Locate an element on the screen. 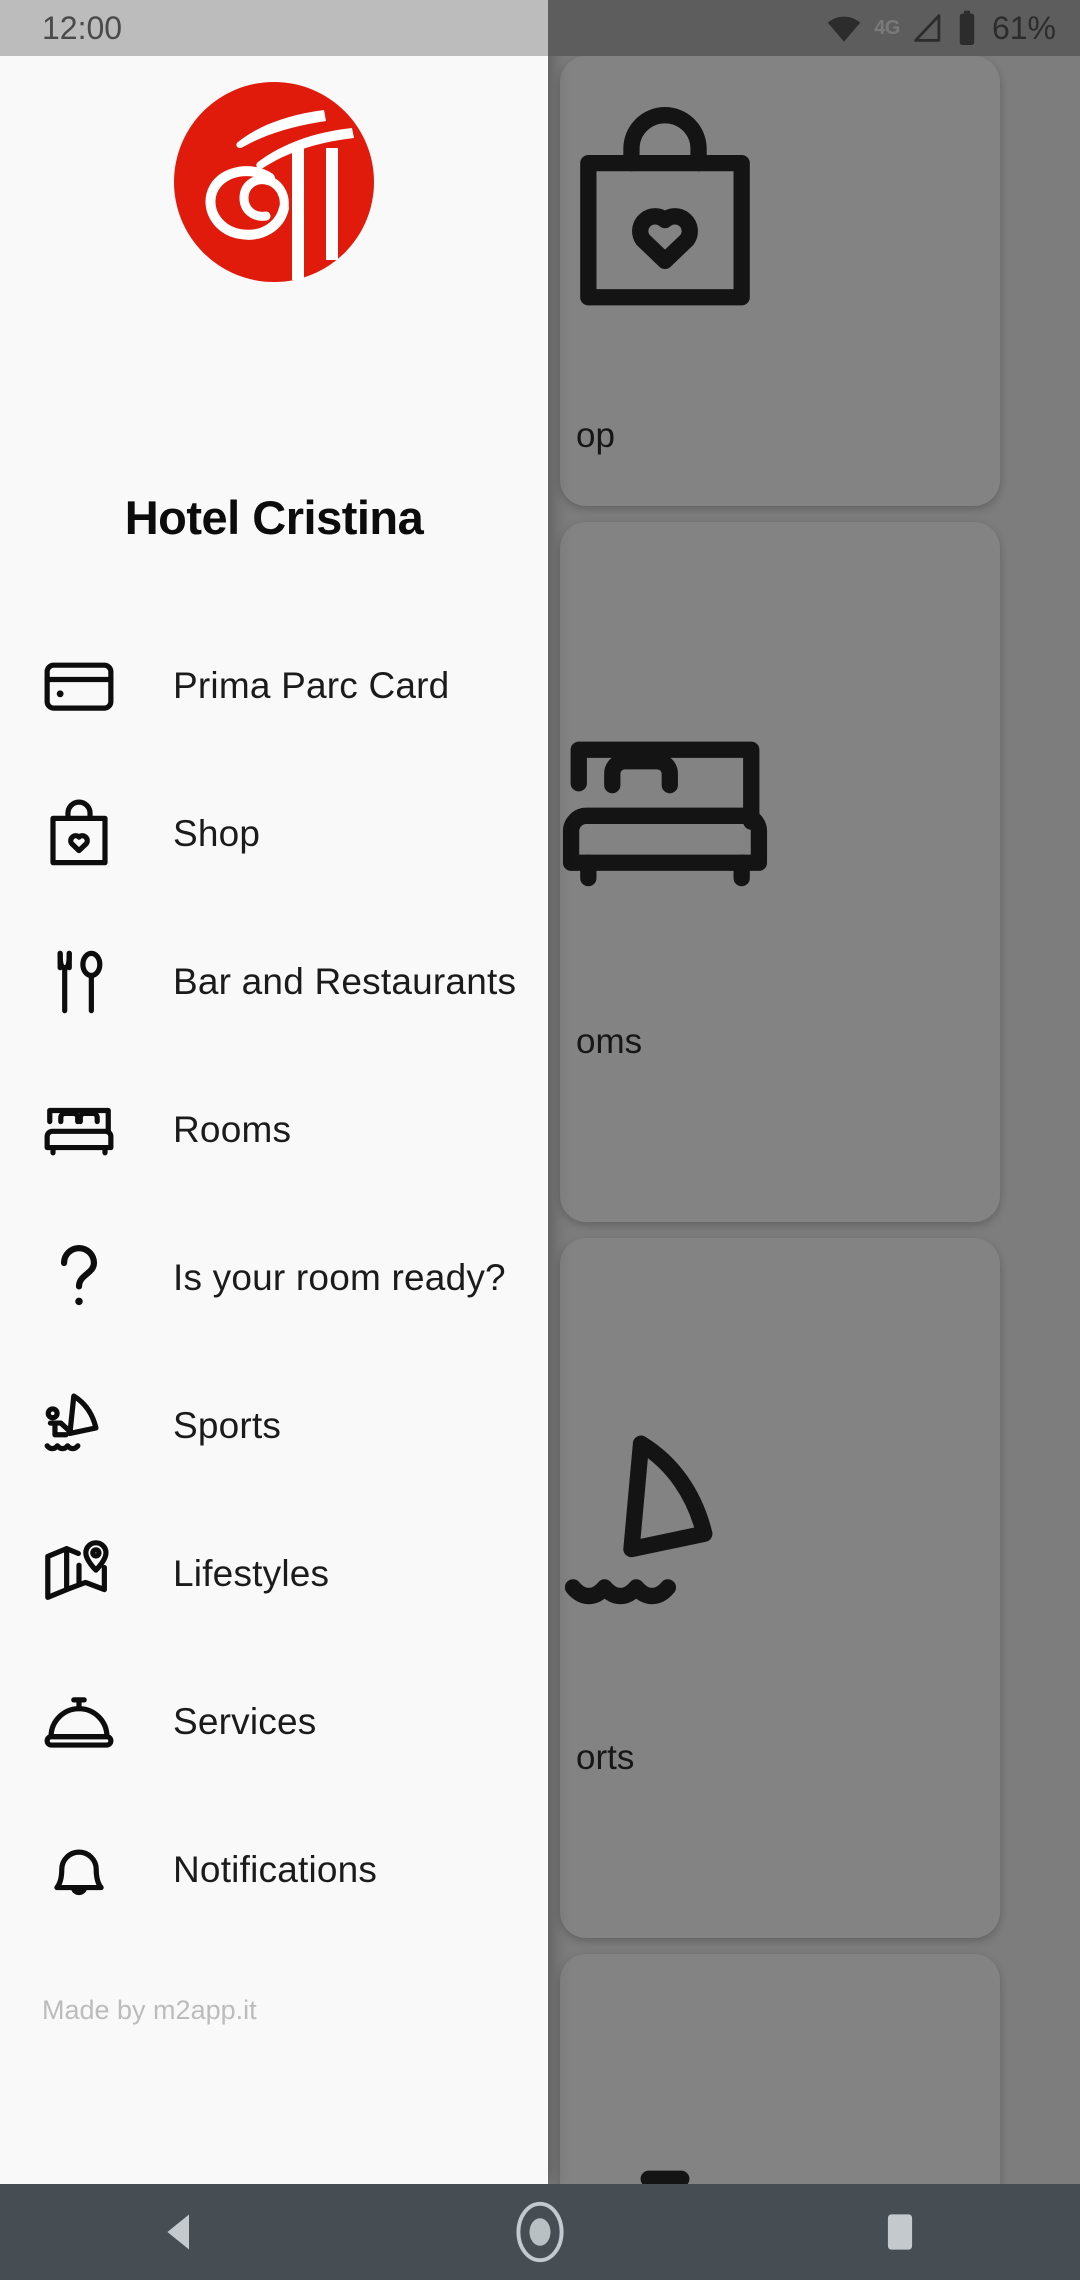 Image resolution: width=1080 pixels, height=2280 pixels. bell-icon is located at coordinates (79, 1870).